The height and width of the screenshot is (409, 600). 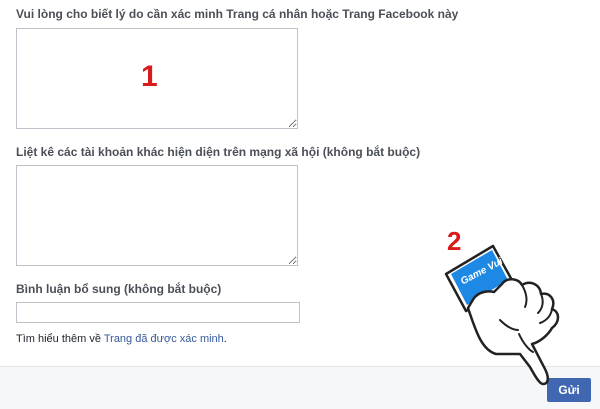 What do you see at coordinates (164, 339) in the screenshot?
I see `verified-pages-link: Trang đã được xác minh` at bounding box center [164, 339].